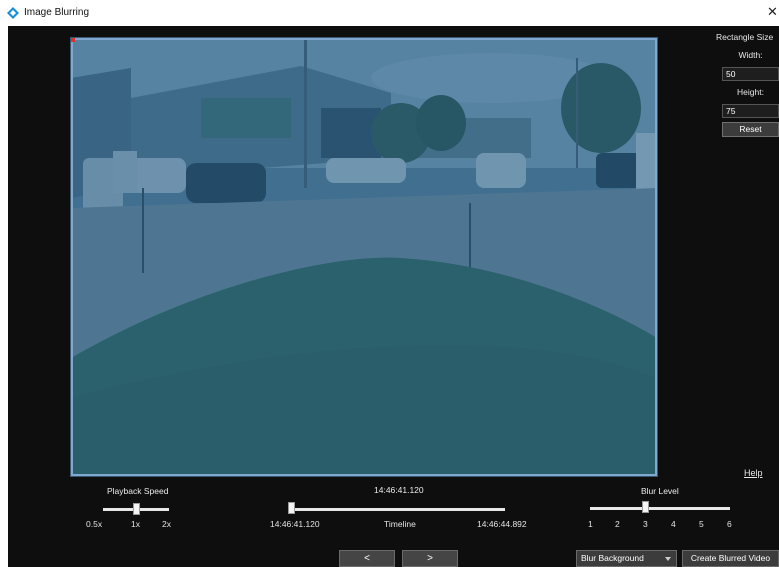 The height and width of the screenshot is (567, 779). What do you see at coordinates (502, 524) in the screenshot?
I see `timeline-end-time: 14:46:44.892` at bounding box center [502, 524].